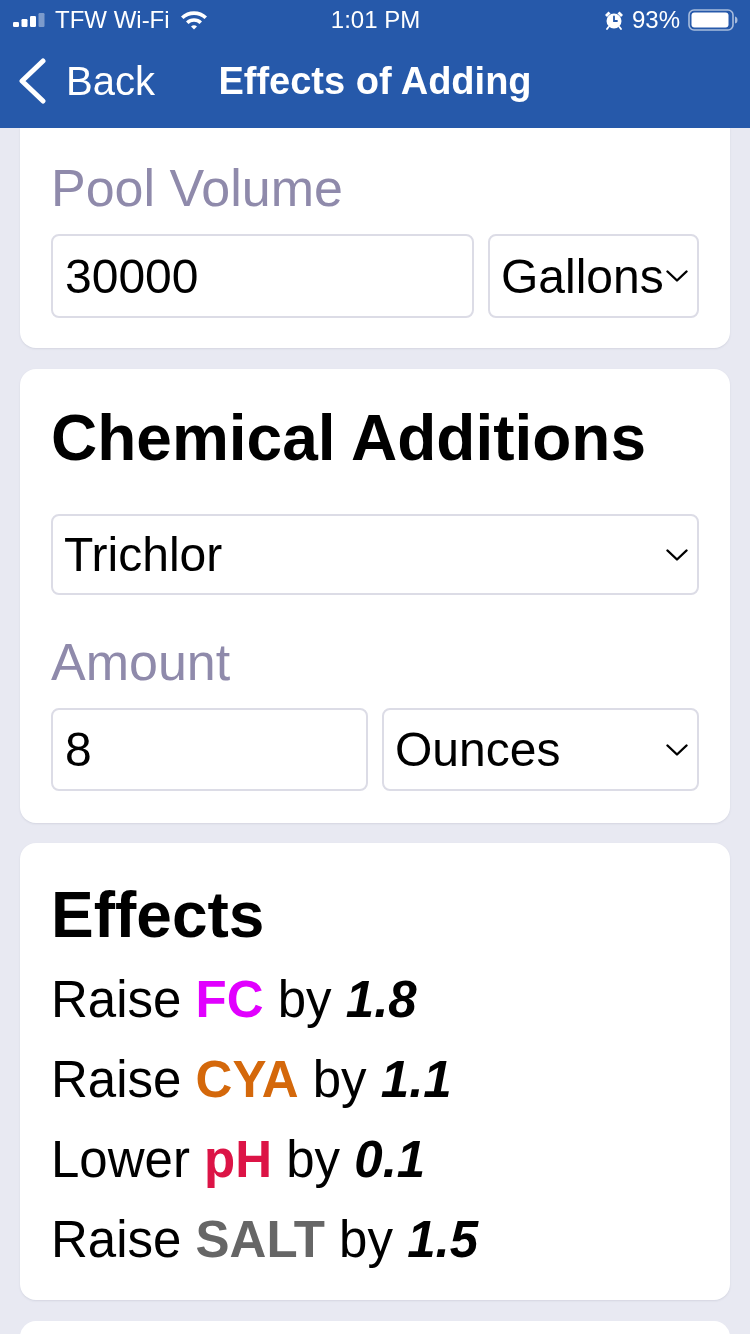 Image resolution: width=750 pixels, height=1334 pixels. Describe the element at coordinates (112, 20) in the screenshot. I see `carrier-name: TFW Wi-Fi` at that location.